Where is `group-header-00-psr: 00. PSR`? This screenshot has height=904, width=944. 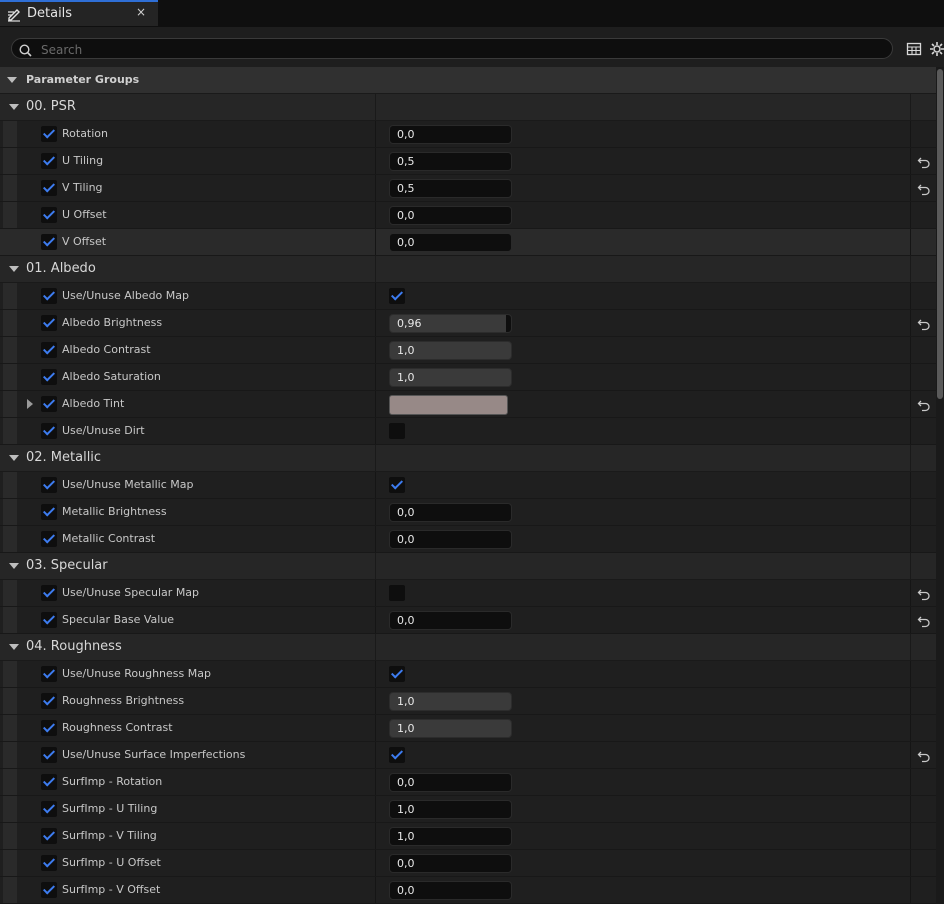
group-header-00-psr: 00. PSR is located at coordinates (468, 107).